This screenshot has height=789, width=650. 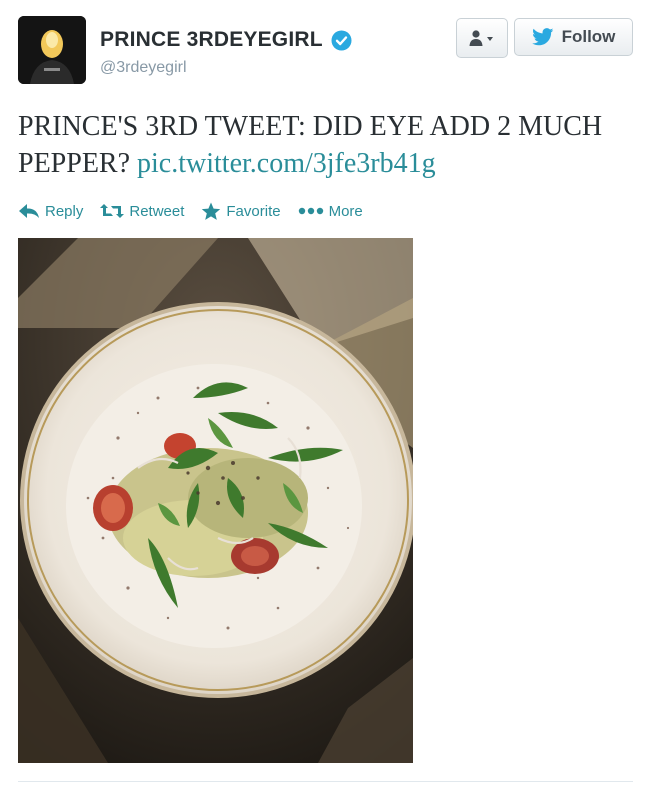 I want to click on avatar, so click(x=52, y=50).